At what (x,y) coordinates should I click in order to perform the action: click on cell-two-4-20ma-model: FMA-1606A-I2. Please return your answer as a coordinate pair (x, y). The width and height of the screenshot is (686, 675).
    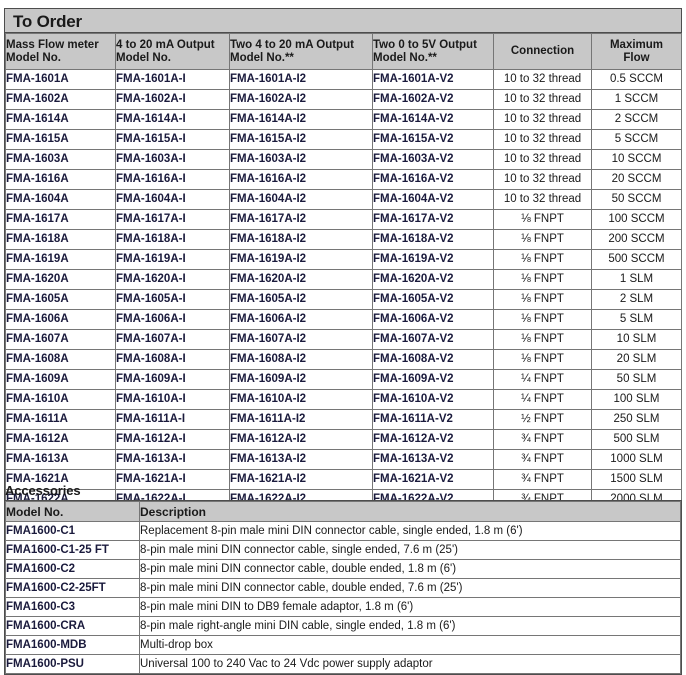
    Looking at the image, I should click on (301, 319).